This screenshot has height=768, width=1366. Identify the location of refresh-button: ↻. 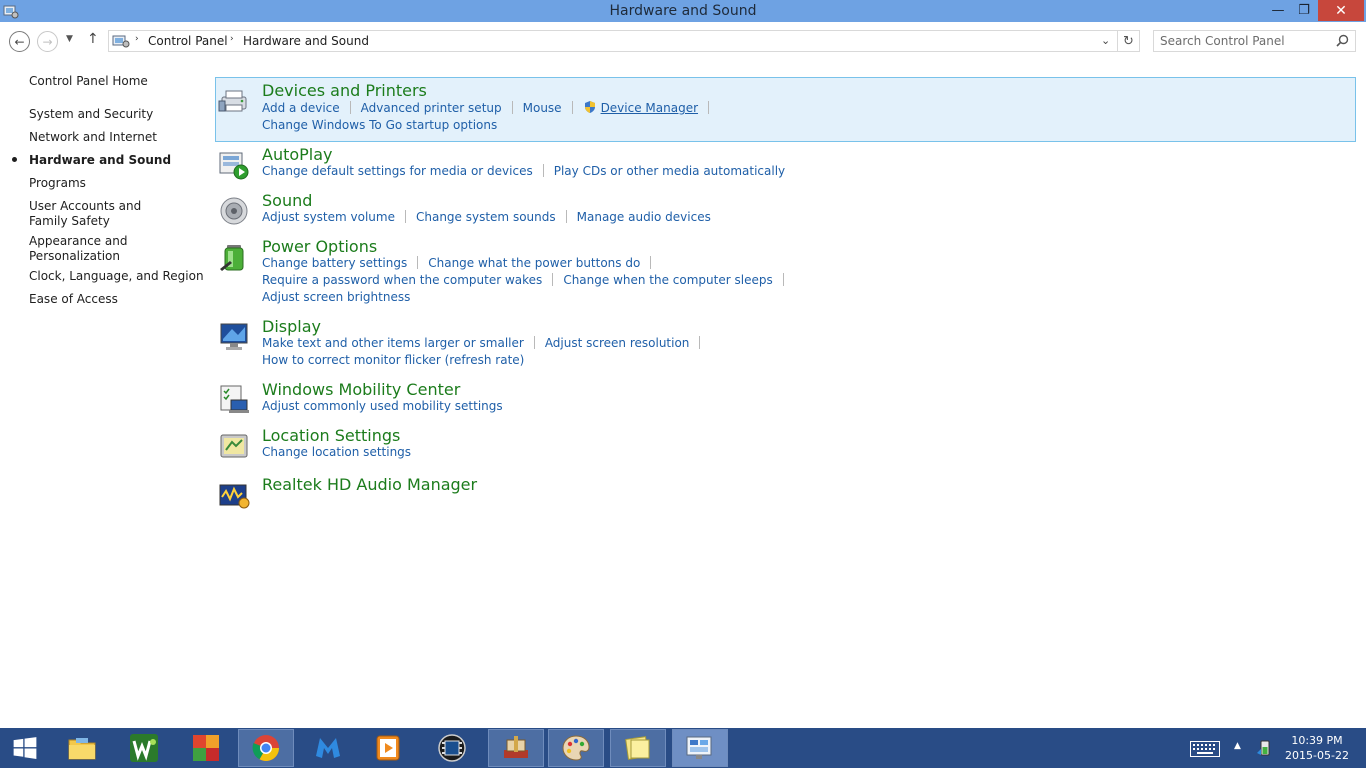
(1128, 41).